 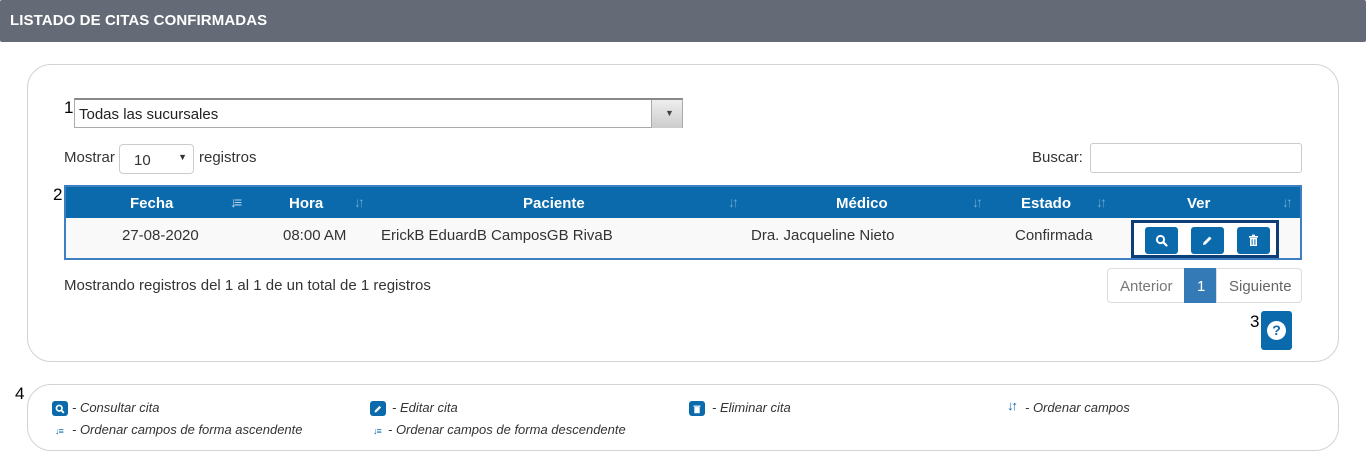 I want to click on cell-hora: 08:00 AM, so click(x=315, y=235).